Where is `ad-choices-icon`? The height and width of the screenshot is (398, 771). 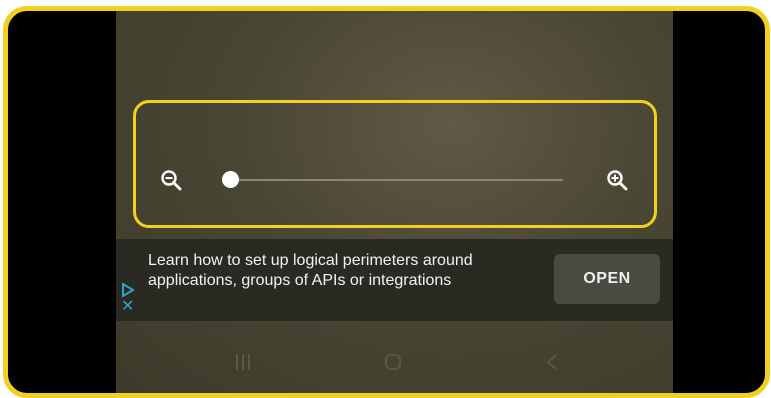 ad-choices-icon is located at coordinates (128, 290).